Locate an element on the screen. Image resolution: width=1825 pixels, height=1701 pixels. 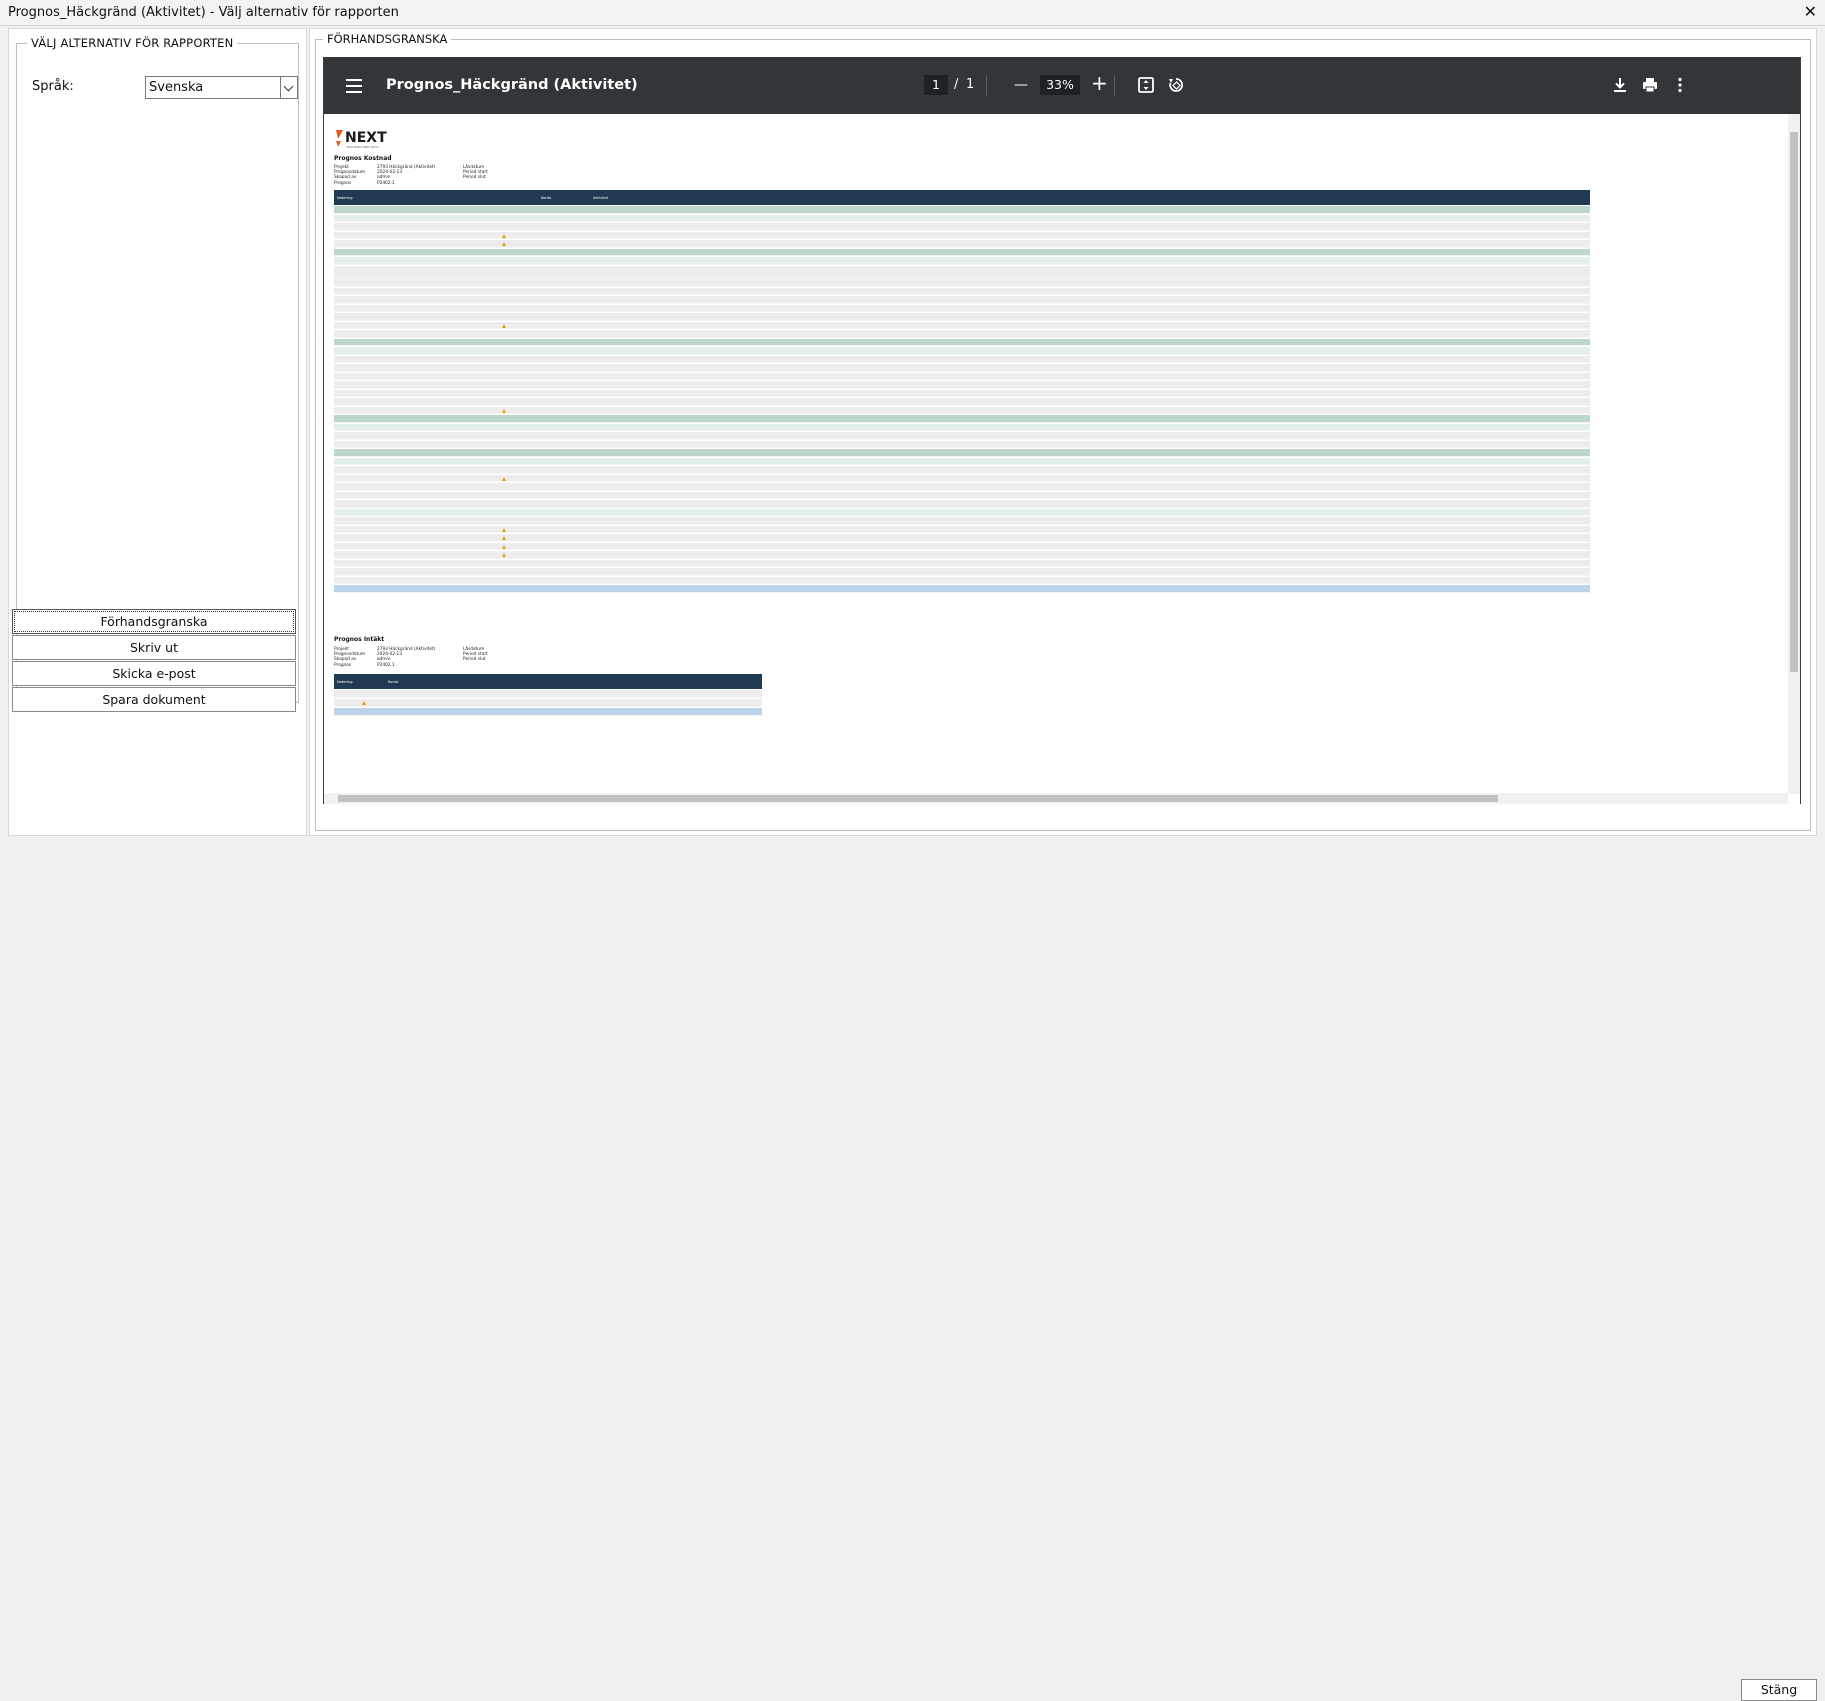
chevron-down-icon is located at coordinates (289, 87).